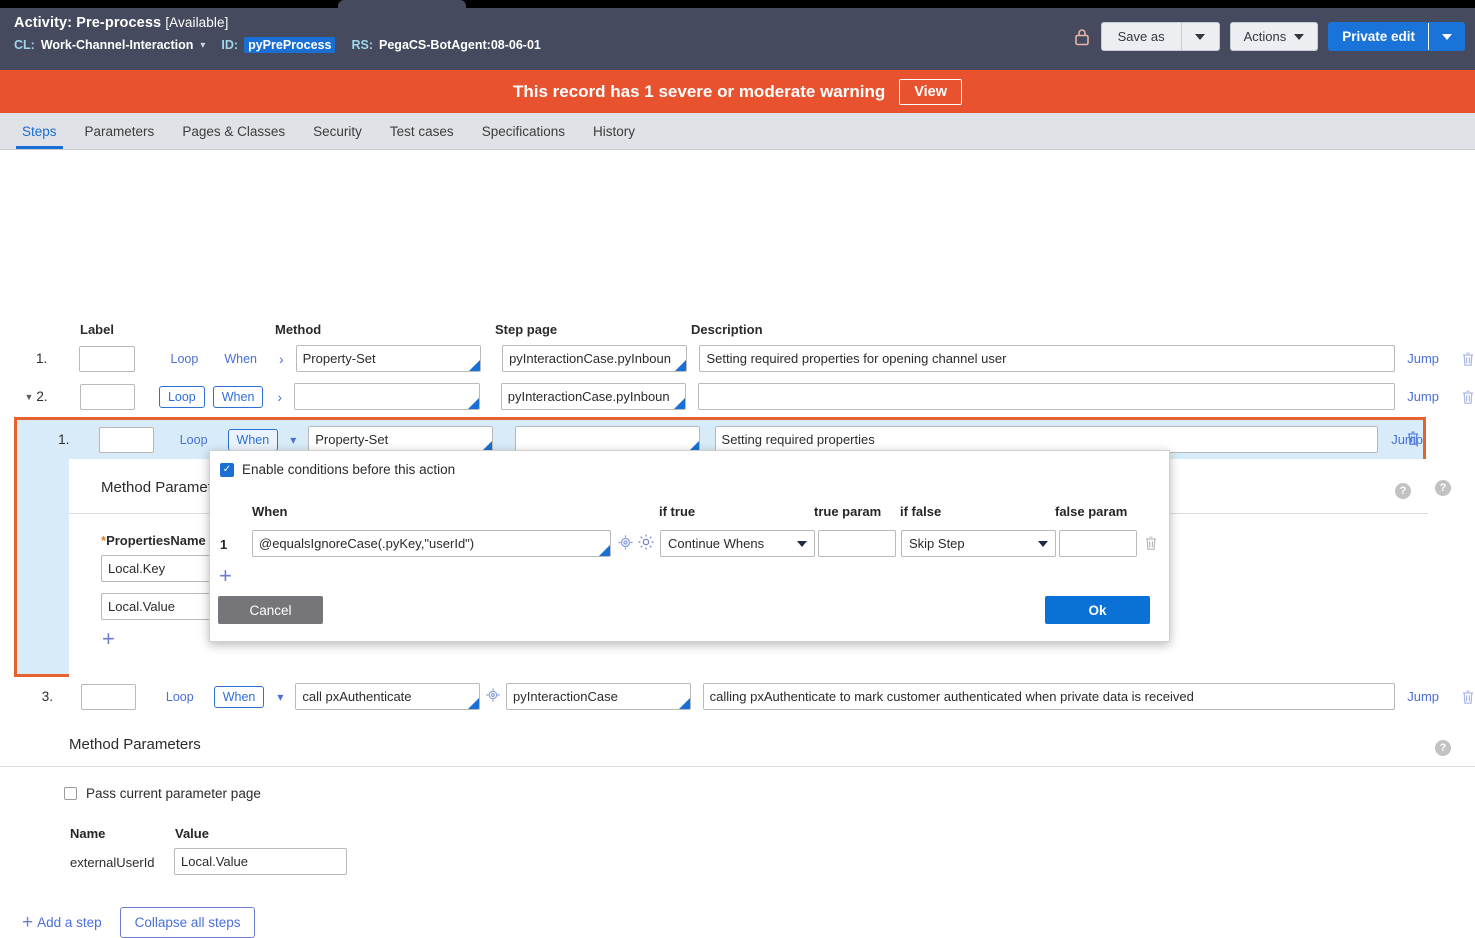  Describe the element at coordinates (270, 610) in the screenshot. I see `cancel-button: Cancel` at that location.